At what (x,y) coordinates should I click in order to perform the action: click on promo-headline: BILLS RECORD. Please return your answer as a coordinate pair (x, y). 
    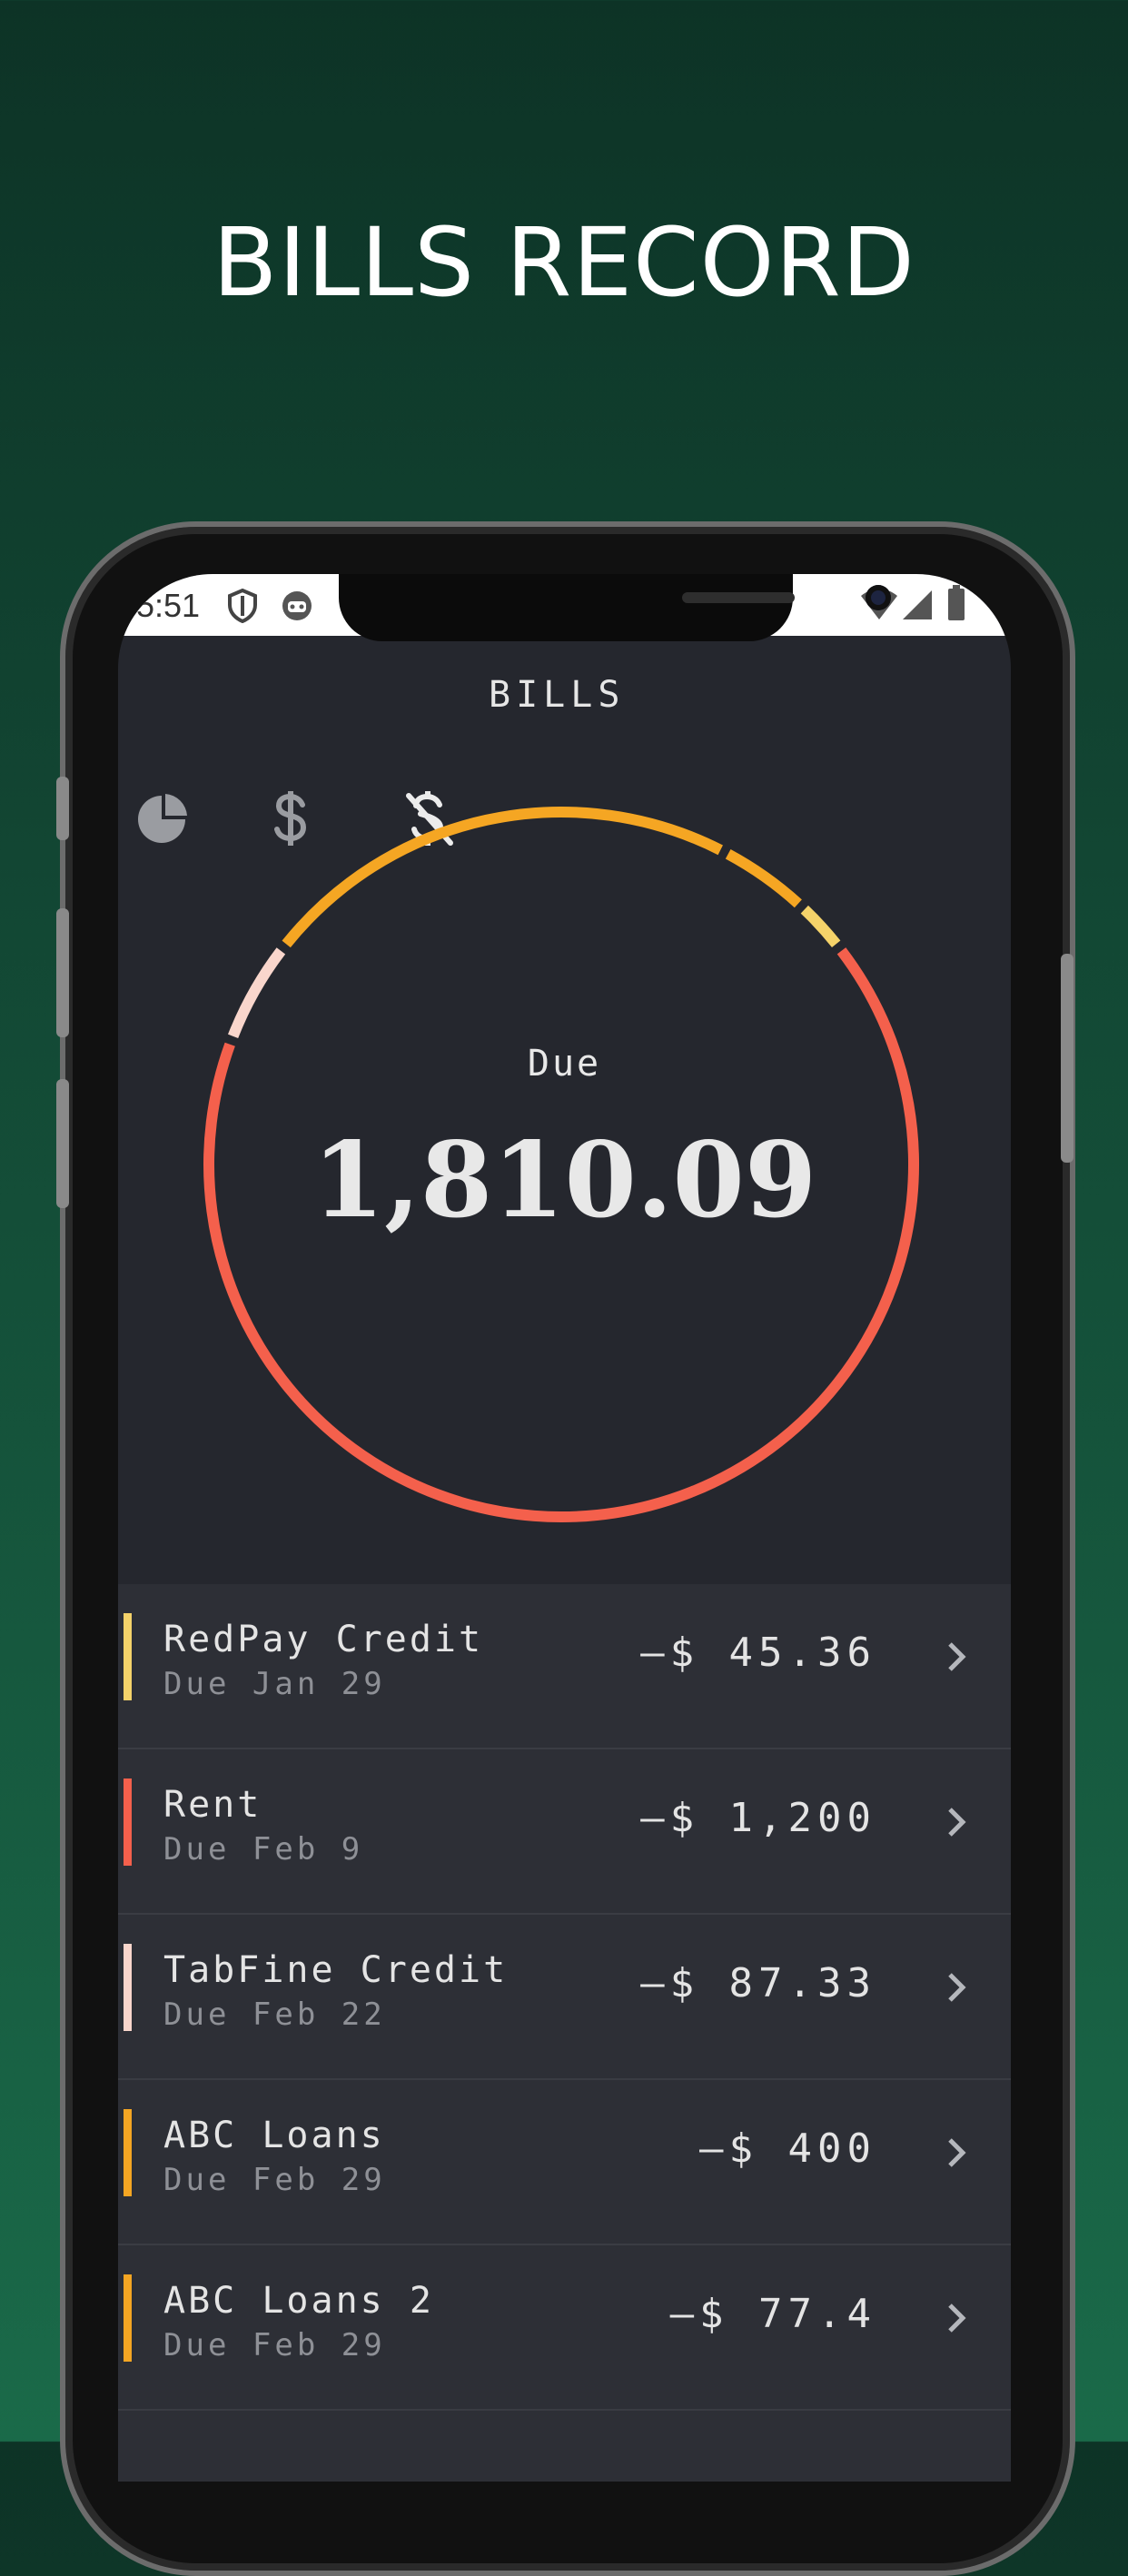
    Looking at the image, I should click on (564, 262).